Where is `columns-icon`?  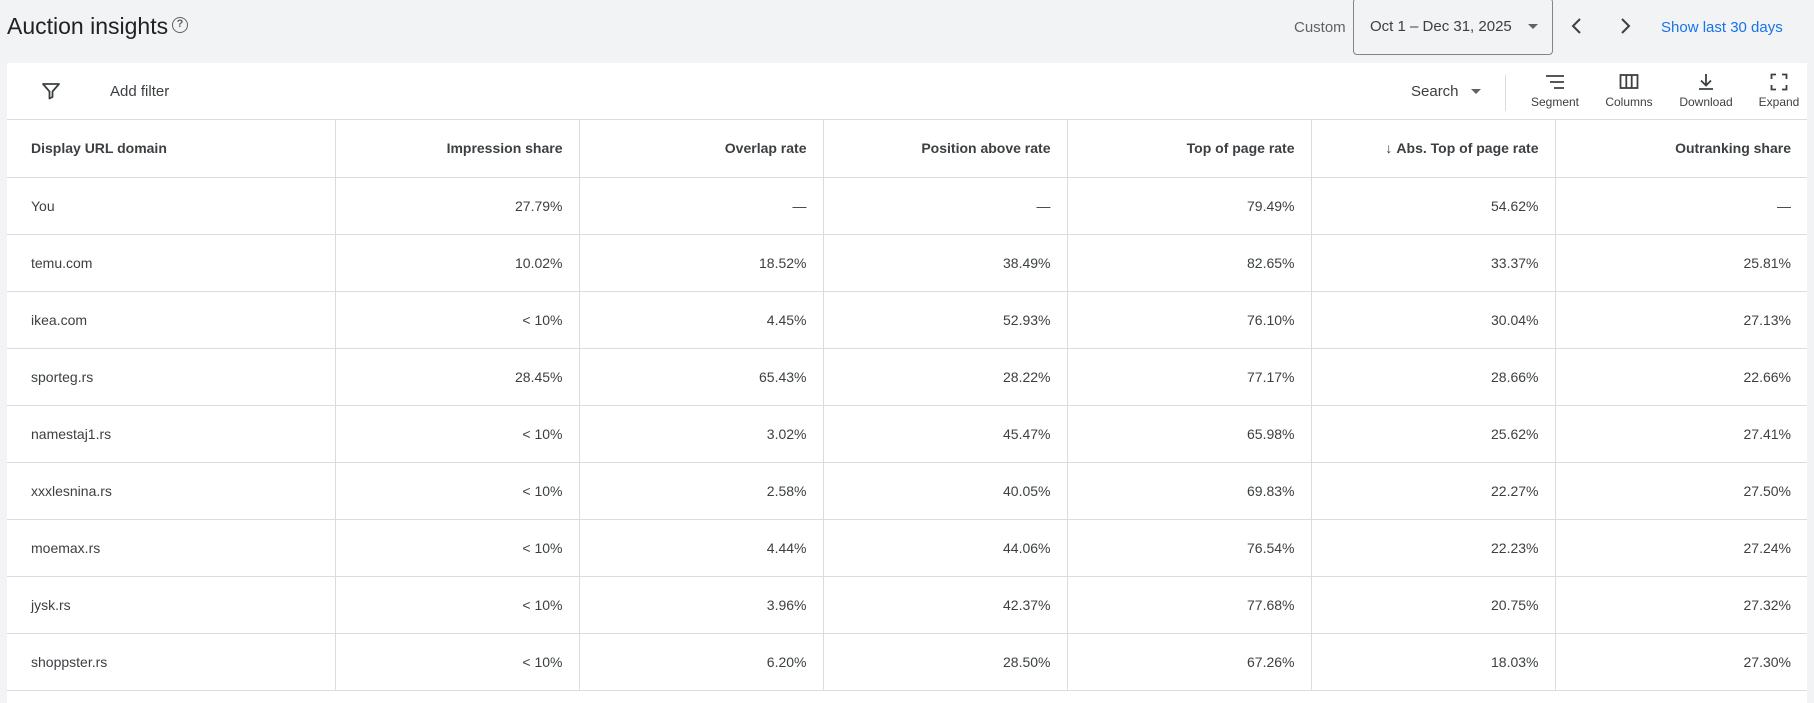 columns-icon is located at coordinates (1629, 81).